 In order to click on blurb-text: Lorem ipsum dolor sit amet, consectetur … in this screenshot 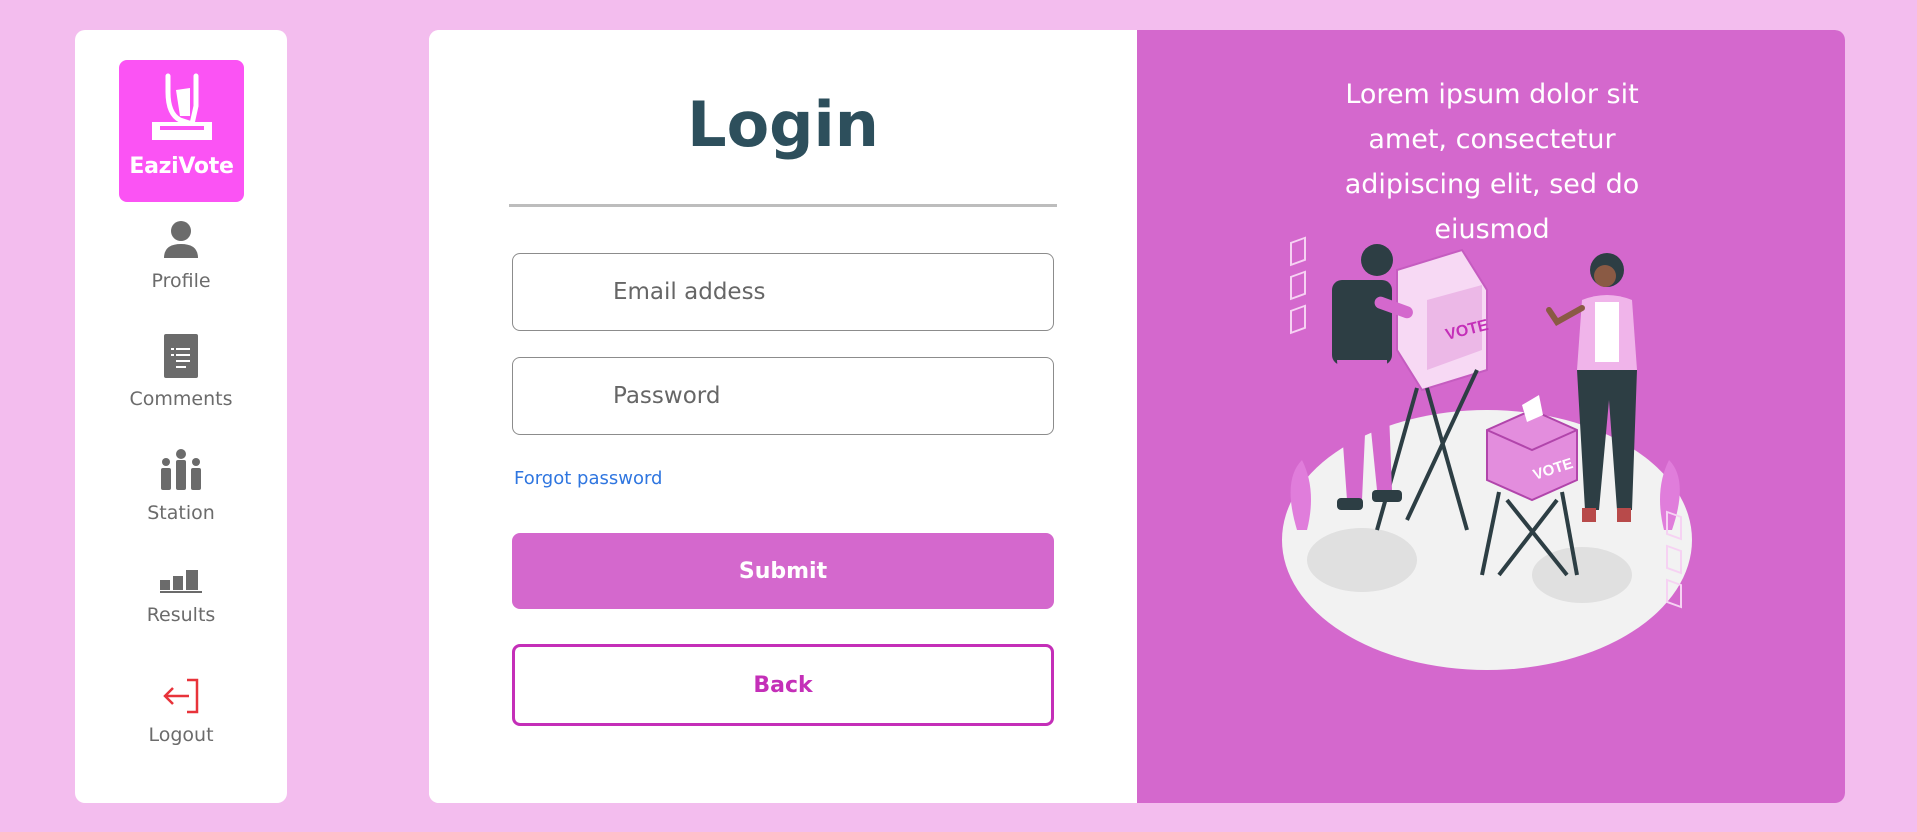, I will do `click(1492, 162)`.